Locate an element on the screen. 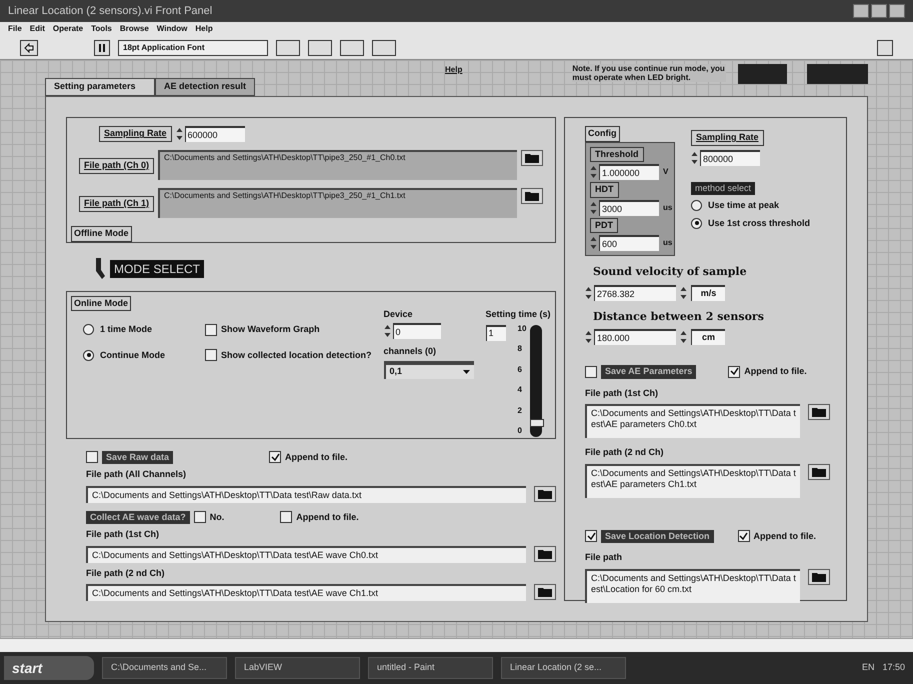 The width and height of the screenshot is (913, 684). path-field: C:\Documents and Settings\ATH\Desktop\TT\Data test\AE wave Ch0.txt is located at coordinates (306, 554).